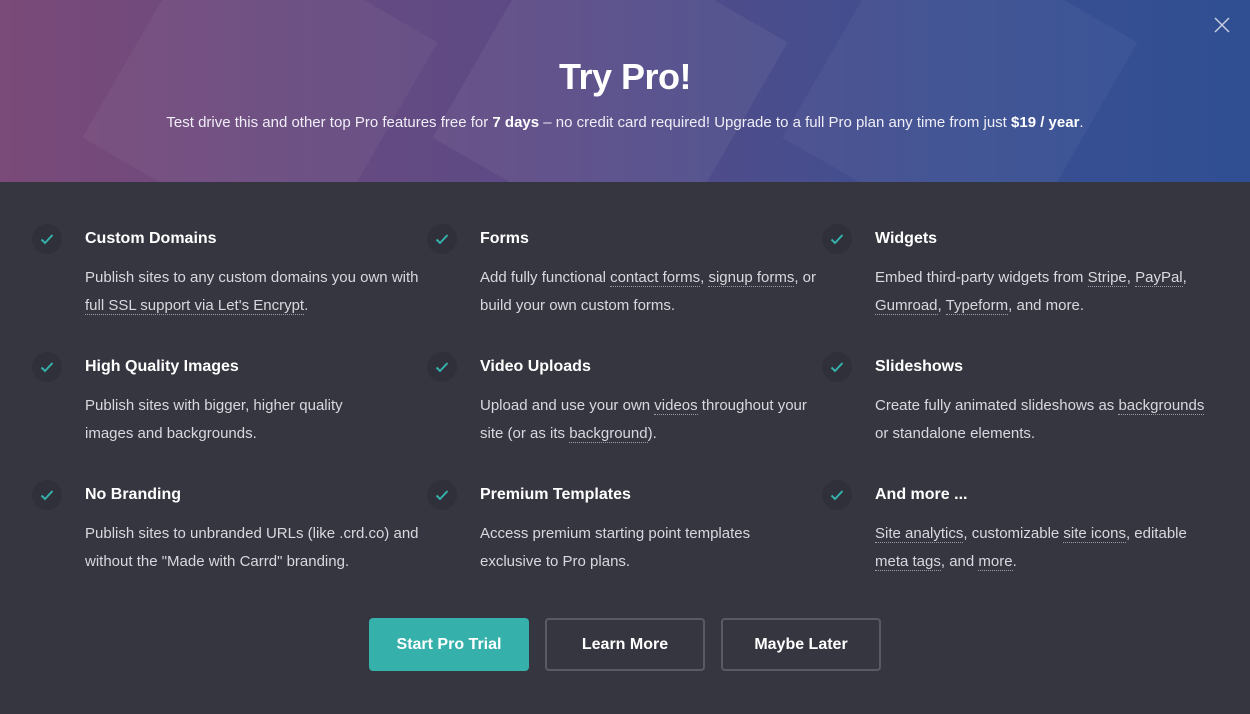 This screenshot has width=1250, height=714. What do you see at coordinates (955, 433) in the screenshot?
I see `feature-text: or standalone elements.` at bounding box center [955, 433].